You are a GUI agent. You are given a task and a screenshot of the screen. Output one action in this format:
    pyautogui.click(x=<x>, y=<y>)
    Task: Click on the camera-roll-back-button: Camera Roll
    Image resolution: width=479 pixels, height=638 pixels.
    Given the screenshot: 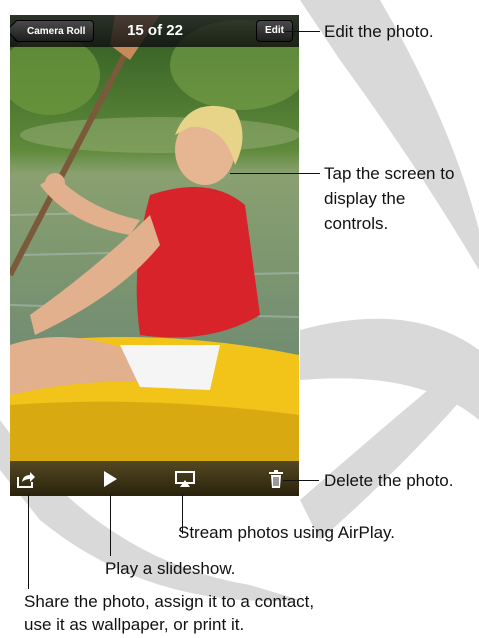 What is the action you would take?
    pyautogui.click(x=54, y=31)
    